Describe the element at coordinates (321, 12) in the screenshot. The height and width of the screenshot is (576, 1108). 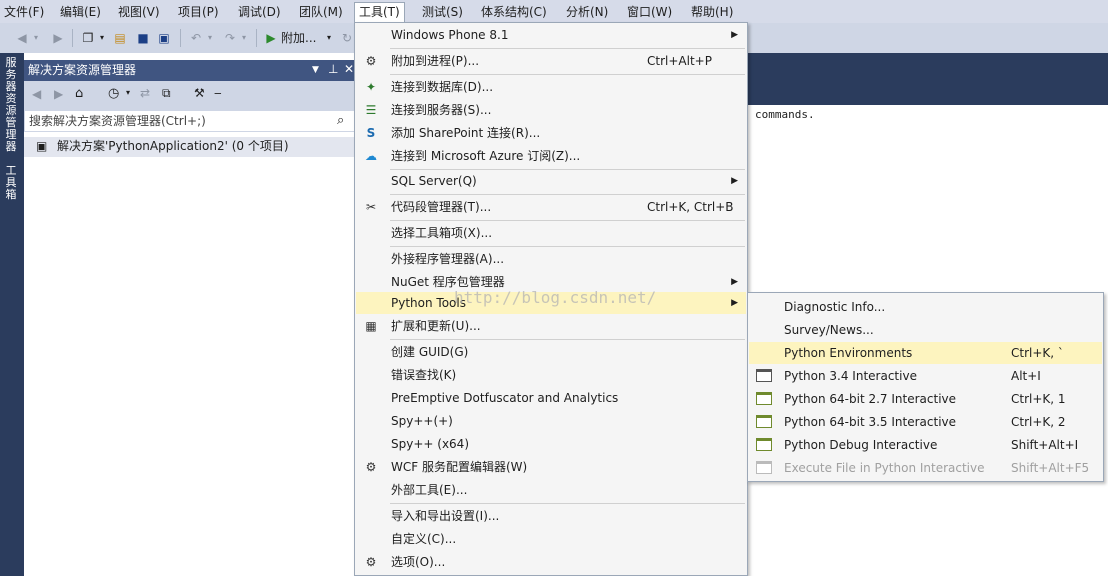
I see `menu-team: 团队(M)` at that location.